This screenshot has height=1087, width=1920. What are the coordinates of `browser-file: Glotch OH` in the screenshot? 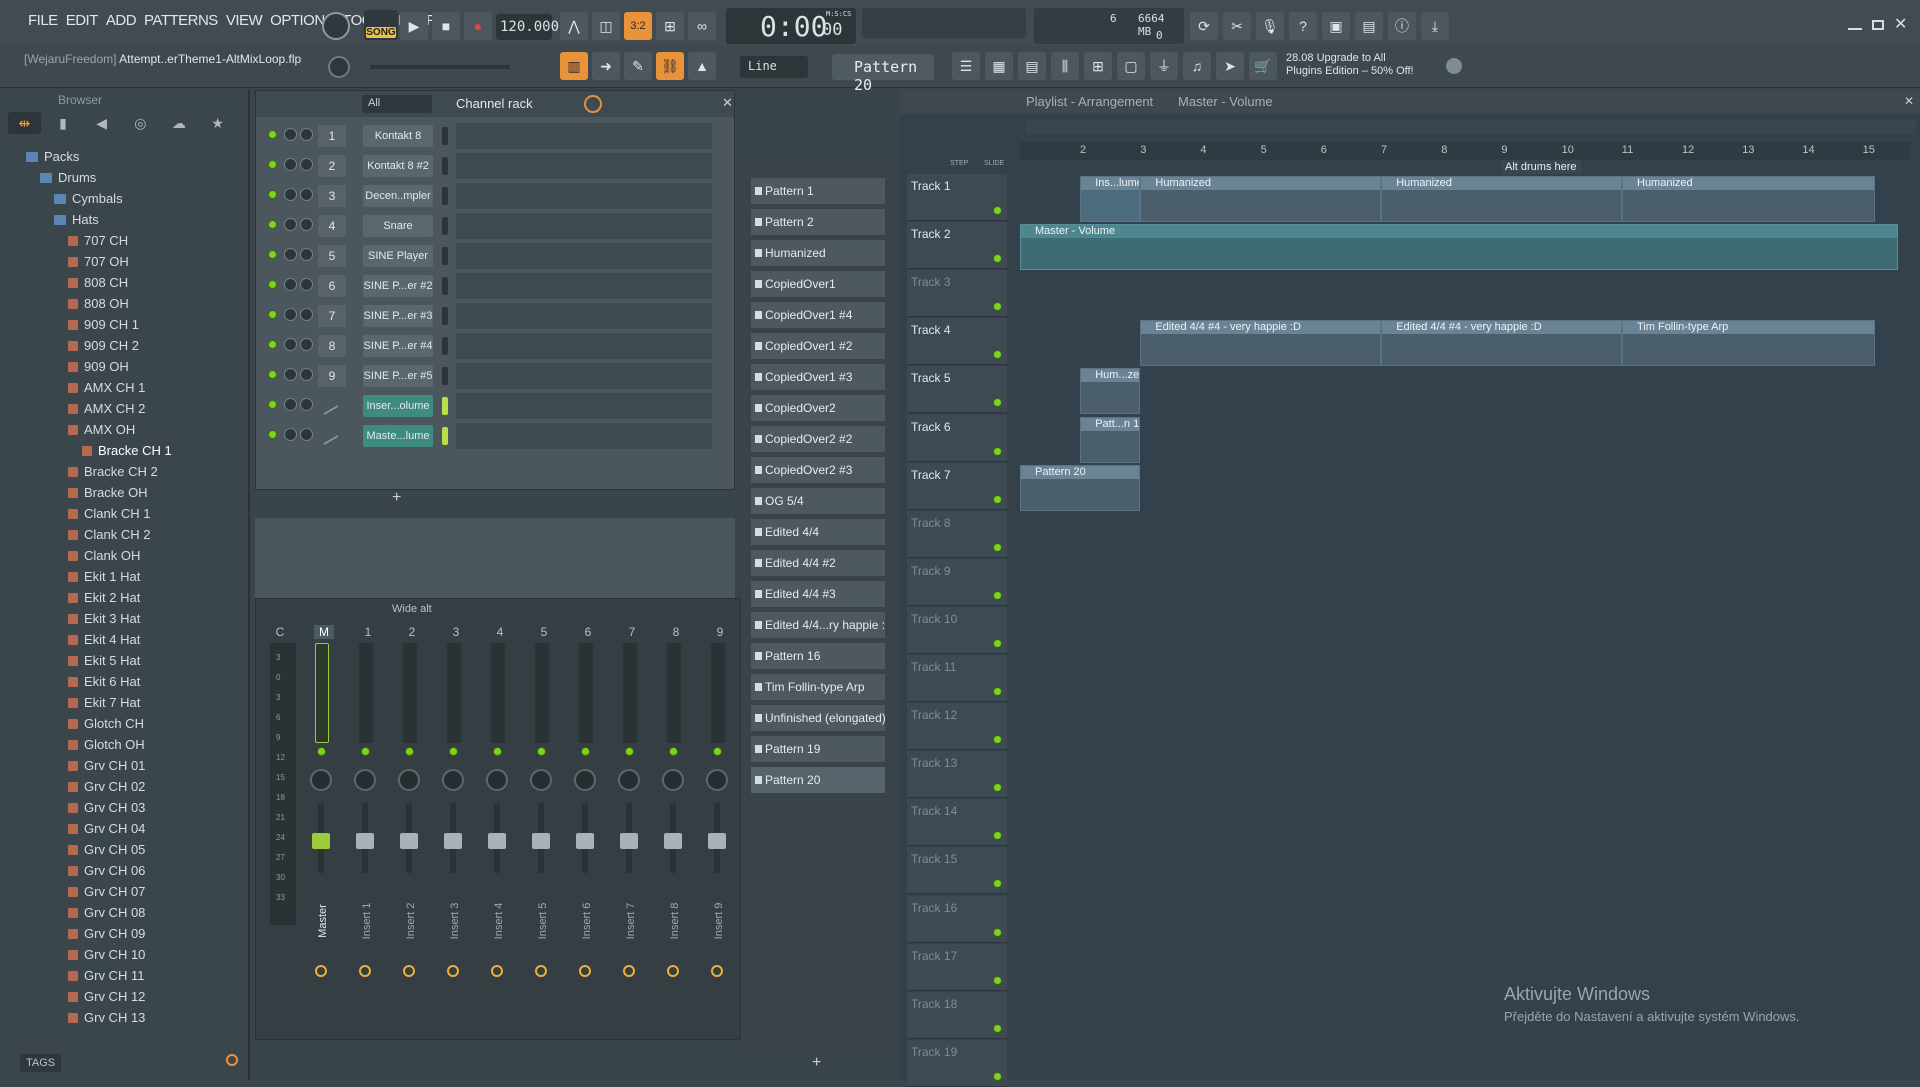 It's located at (106, 744).